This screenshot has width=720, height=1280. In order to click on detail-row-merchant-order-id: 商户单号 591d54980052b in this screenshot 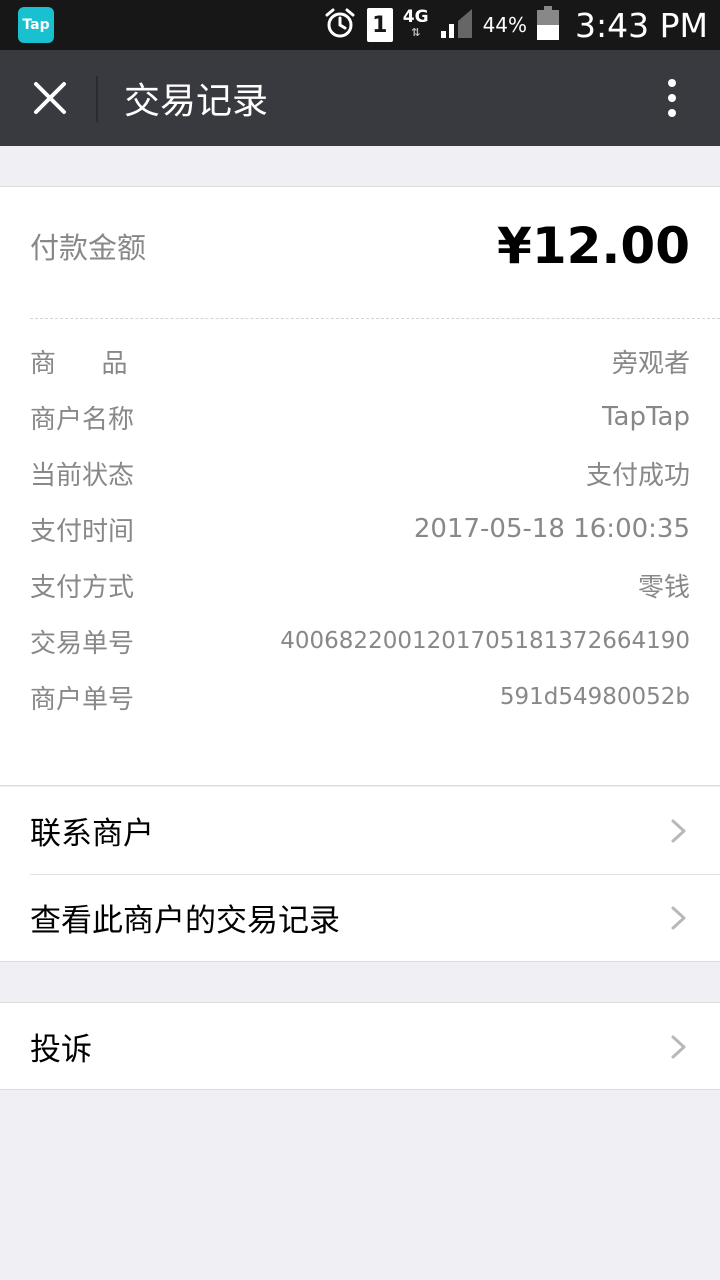, I will do `click(360, 697)`.